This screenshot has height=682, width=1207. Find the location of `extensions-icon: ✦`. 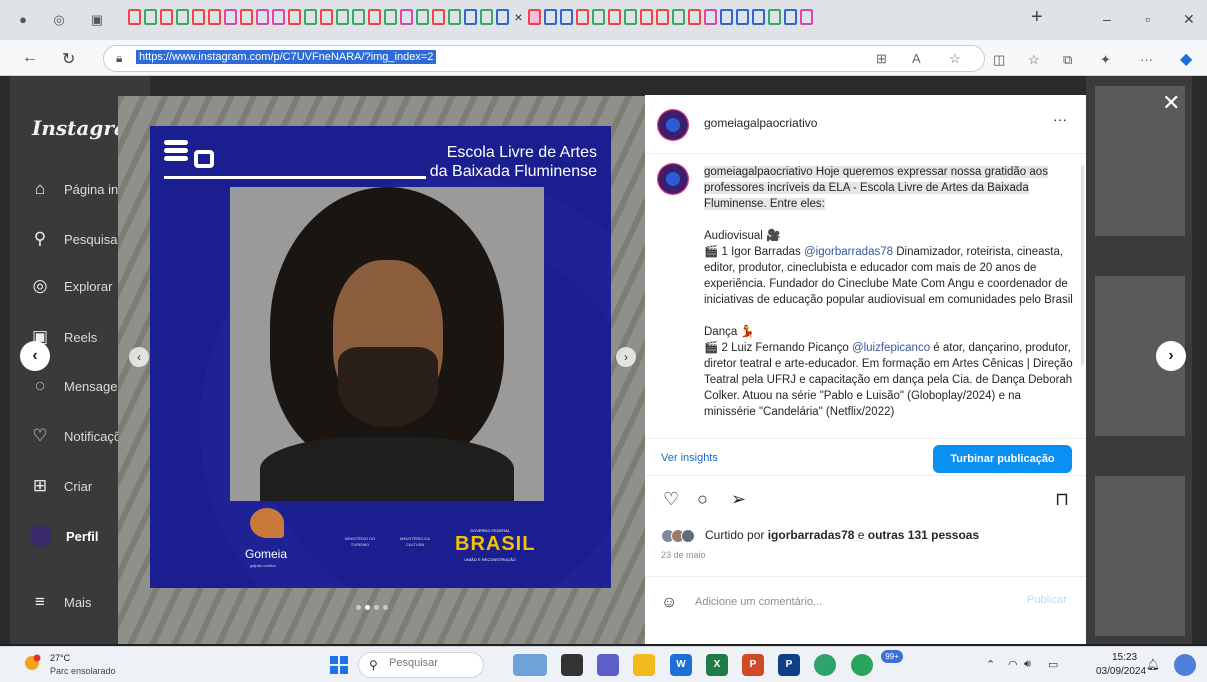

extensions-icon: ✦ is located at coordinates (1105, 60).